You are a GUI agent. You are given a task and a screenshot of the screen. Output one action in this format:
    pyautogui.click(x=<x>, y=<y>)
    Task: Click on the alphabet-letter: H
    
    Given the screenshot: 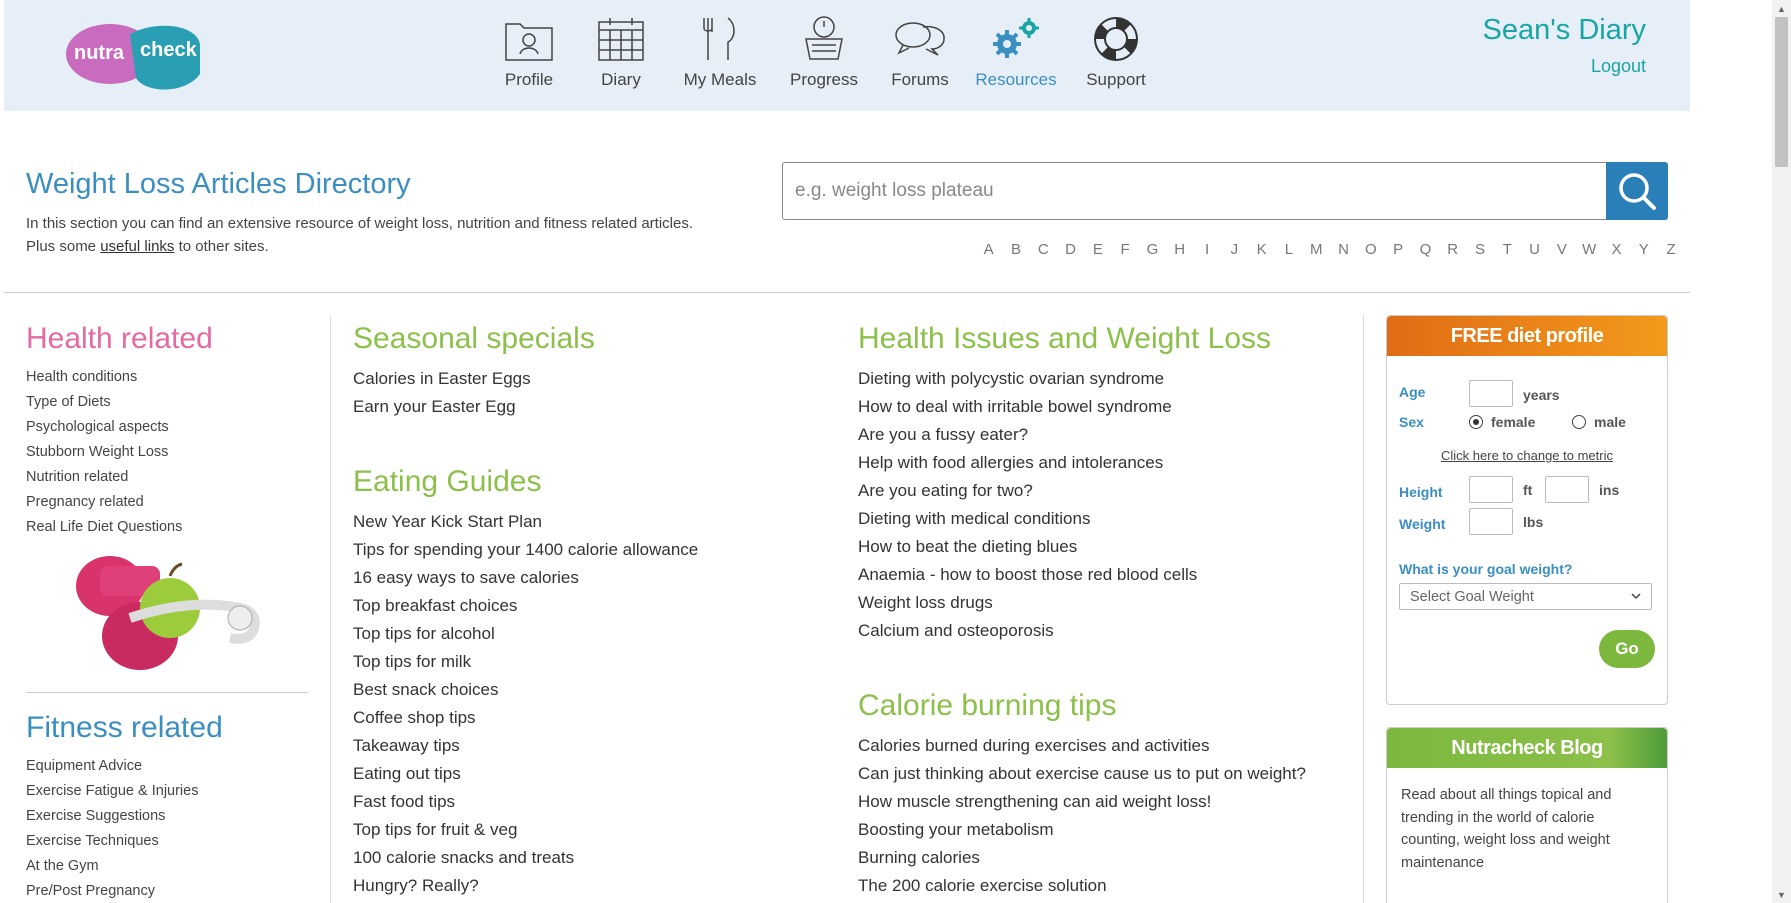 What is the action you would take?
    pyautogui.click(x=1179, y=249)
    